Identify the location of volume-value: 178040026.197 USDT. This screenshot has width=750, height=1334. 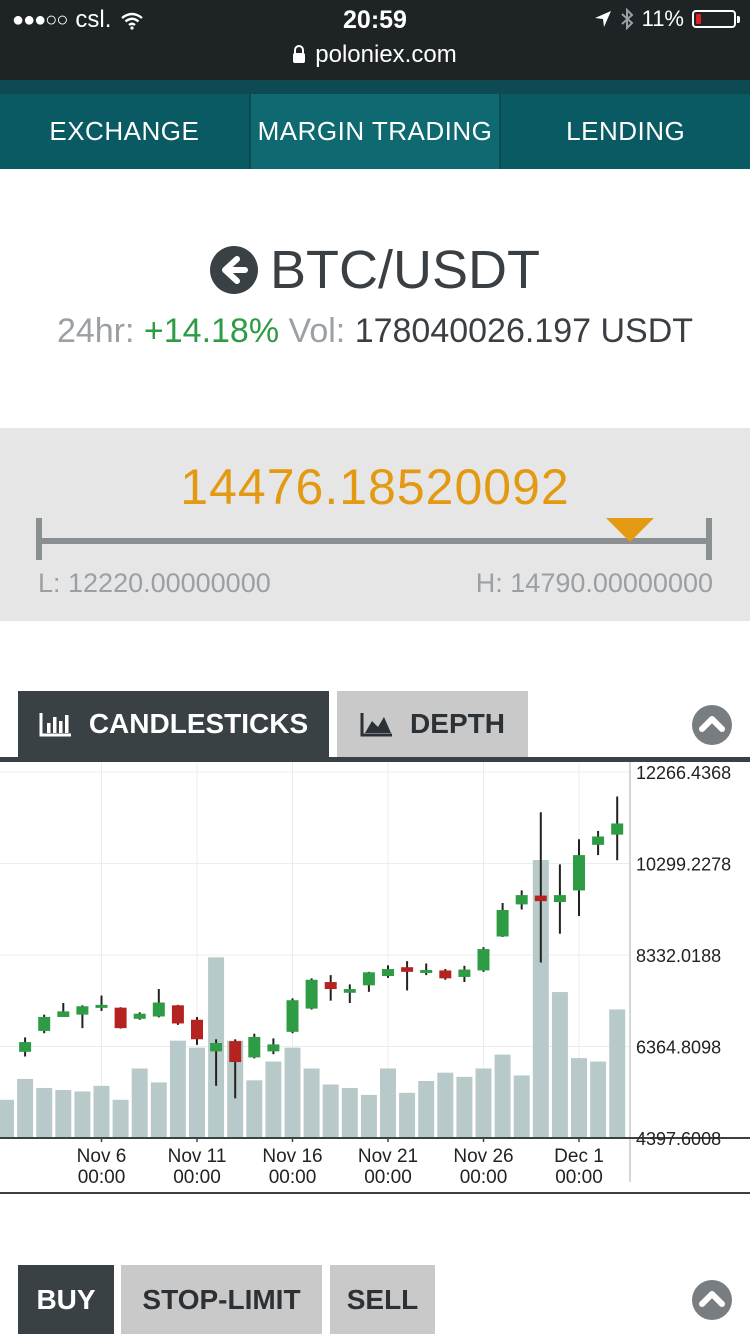
(524, 331).